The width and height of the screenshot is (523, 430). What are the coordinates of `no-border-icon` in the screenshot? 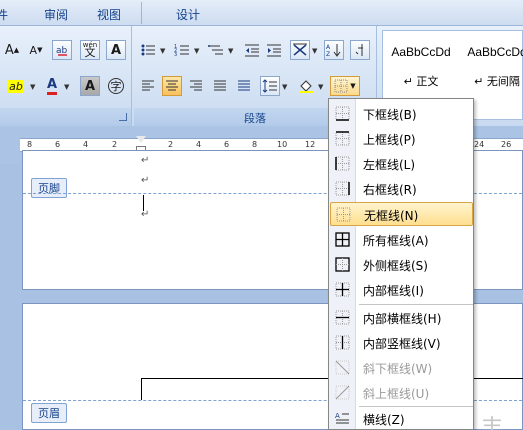 It's located at (341, 86).